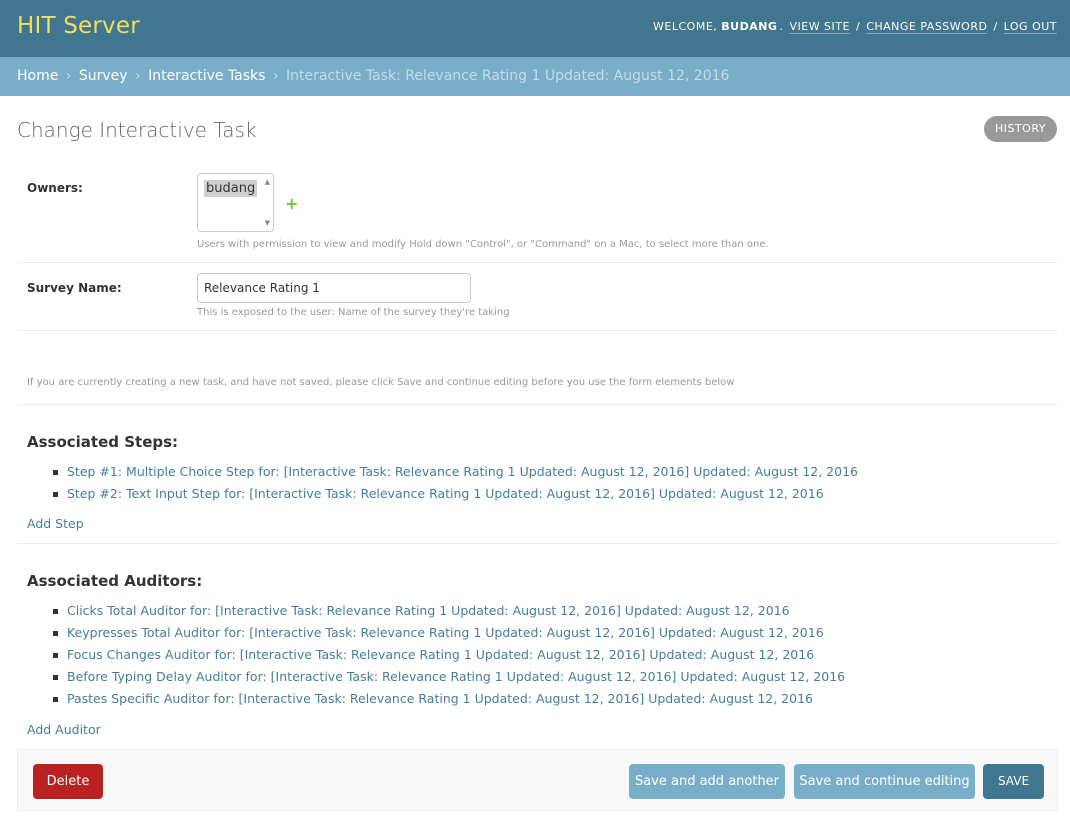 This screenshot has height=825, width=1070. I want to click on page-title: Change Interactive Task, so click(137, 130).